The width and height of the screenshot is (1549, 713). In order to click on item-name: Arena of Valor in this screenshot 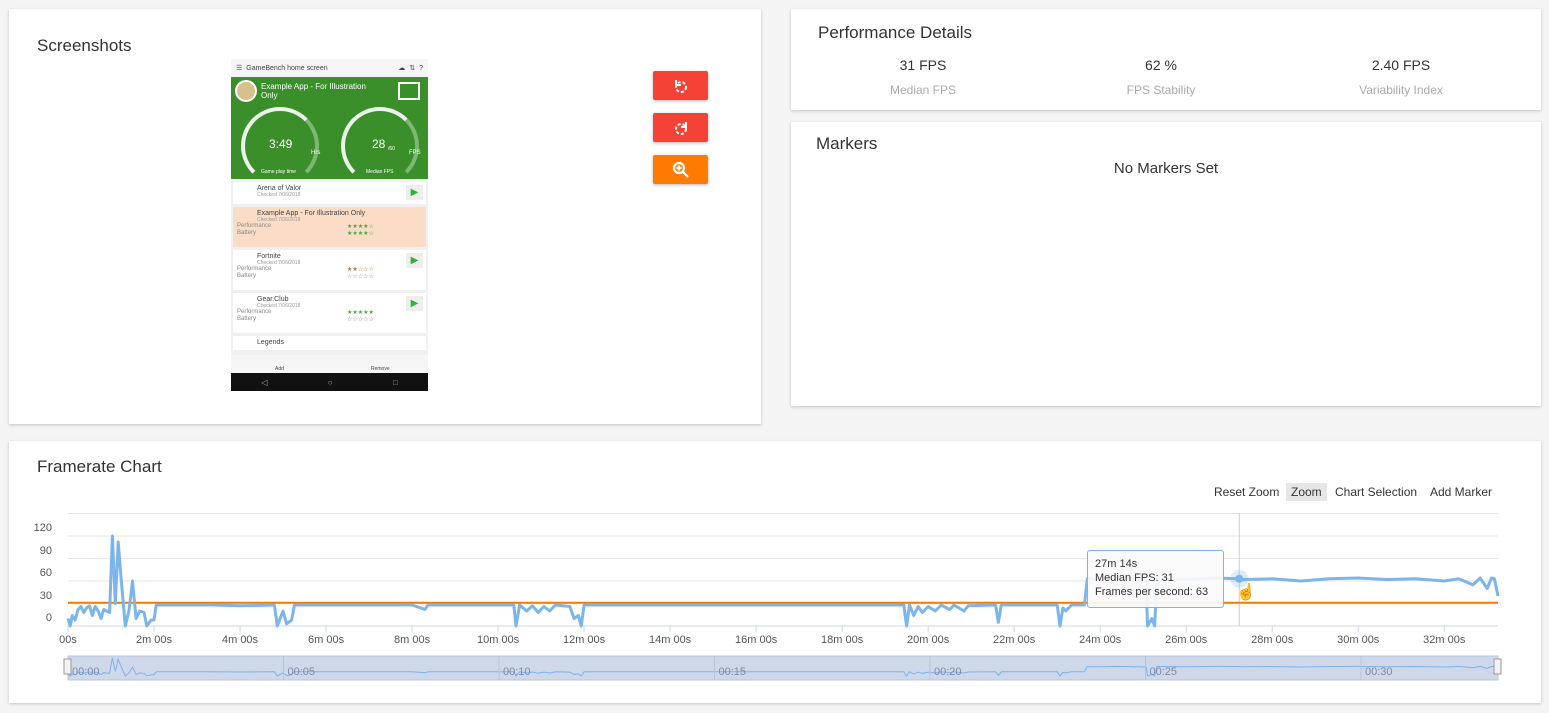, I will do `click(279, 188)`.